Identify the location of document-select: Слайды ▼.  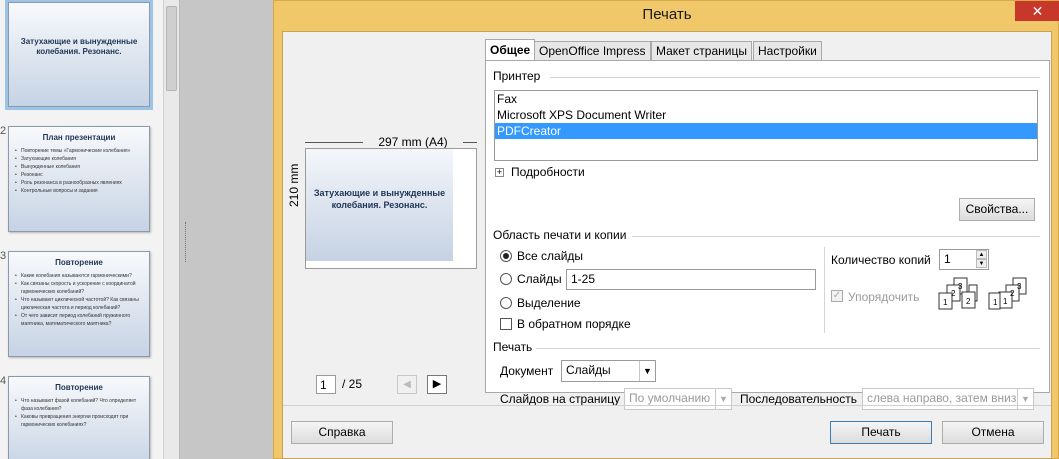
(608, 371).